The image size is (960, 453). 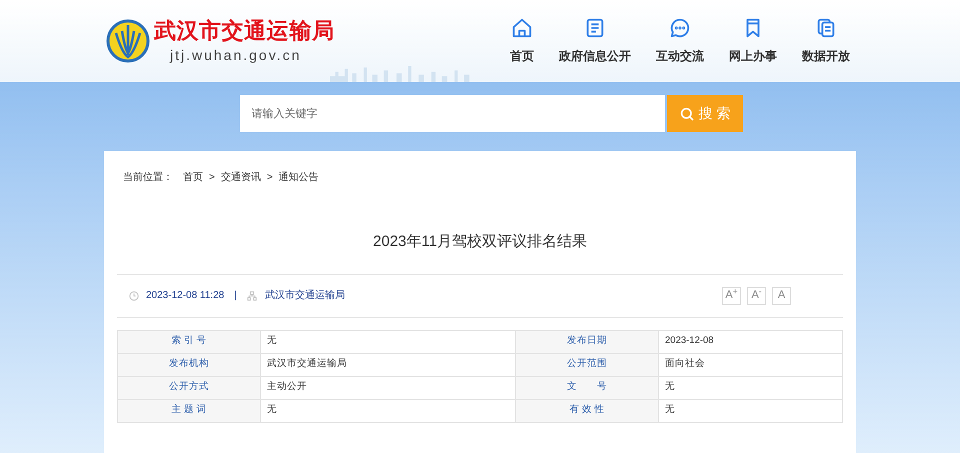 I want to click on font-size-button: A$^{+}$, so click(x=731, y=295).